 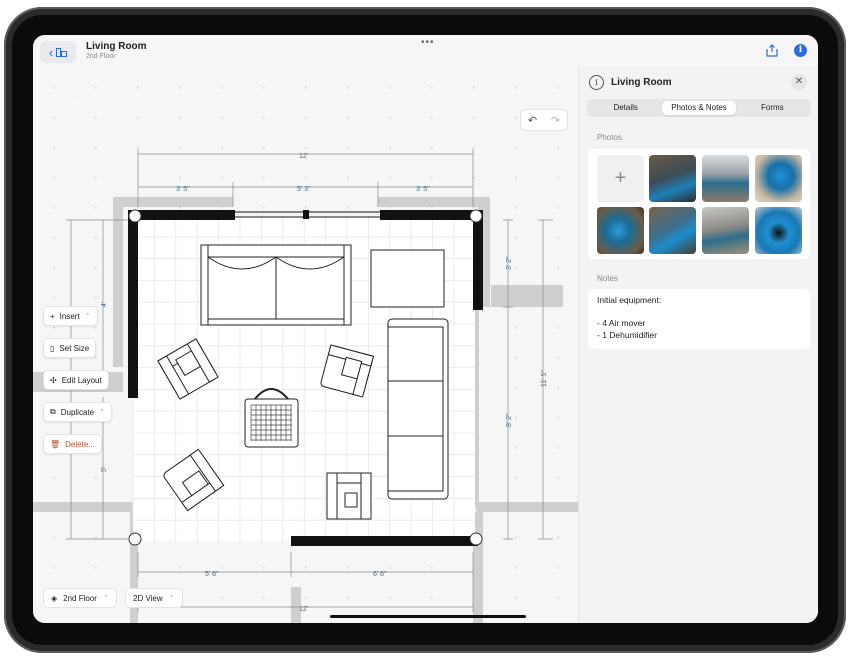 What do you see at coordinates (544, 378) in the screenshot?
I see `dim-right-total: 11' 5"` at bounding box center [544, 378].